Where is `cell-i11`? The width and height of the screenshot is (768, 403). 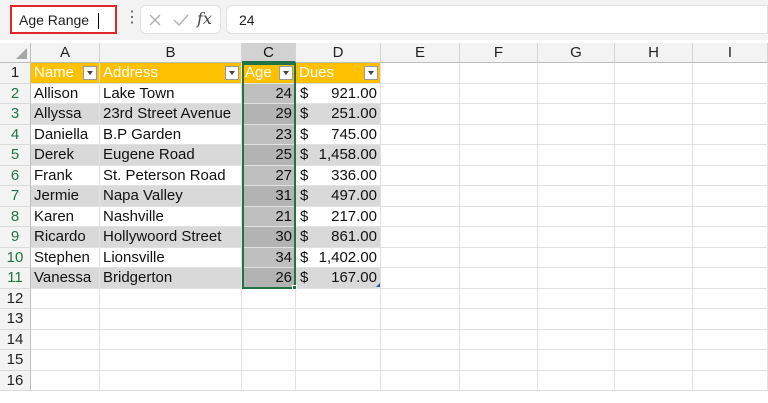
cell-i11 is located at coordinates (730, 278).